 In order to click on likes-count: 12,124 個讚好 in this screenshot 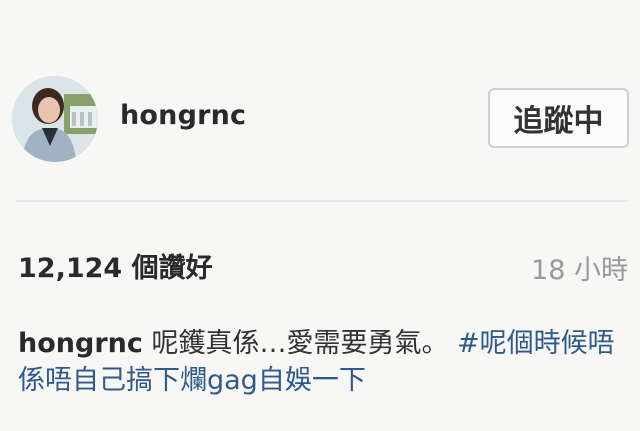, I will do `click(115, 265)`.